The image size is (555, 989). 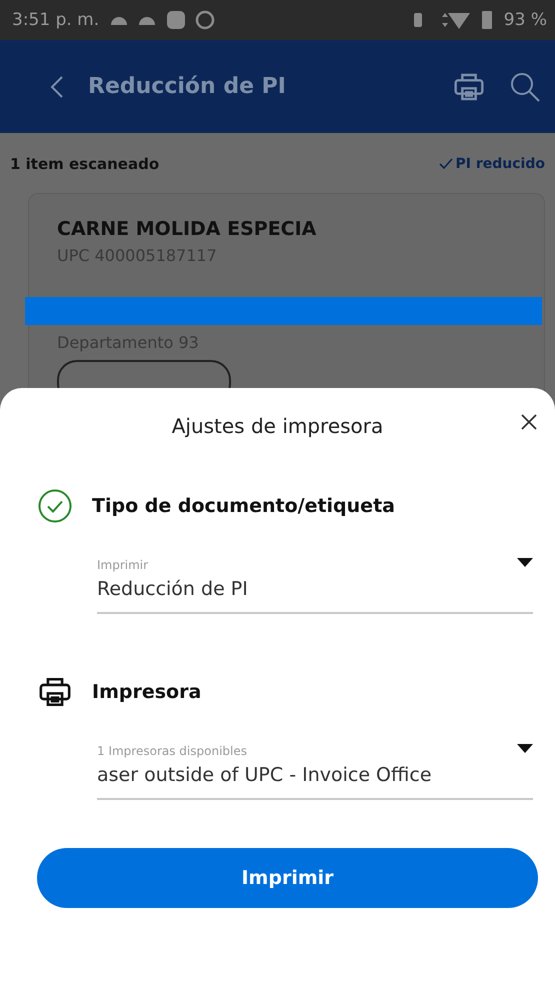 I want to click on section-title: Impresora, so click(x=147, y=692).